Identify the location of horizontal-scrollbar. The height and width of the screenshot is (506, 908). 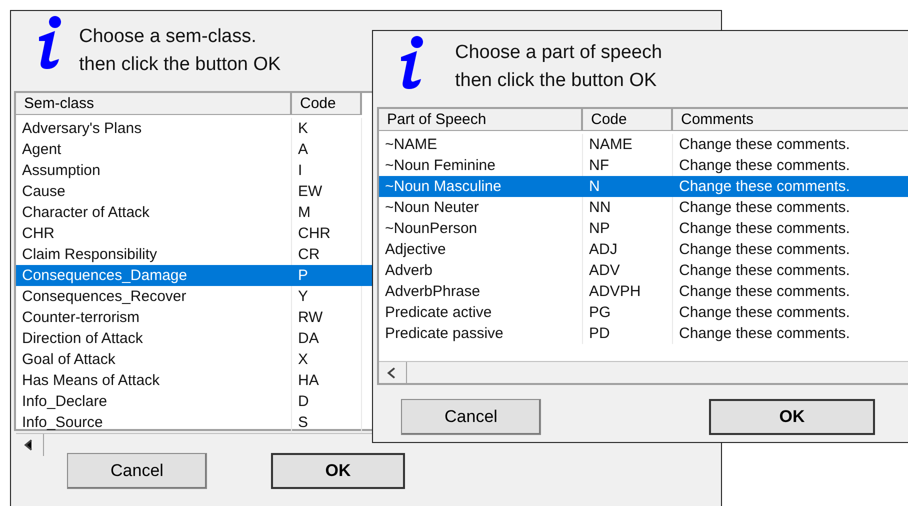
(643, 372).